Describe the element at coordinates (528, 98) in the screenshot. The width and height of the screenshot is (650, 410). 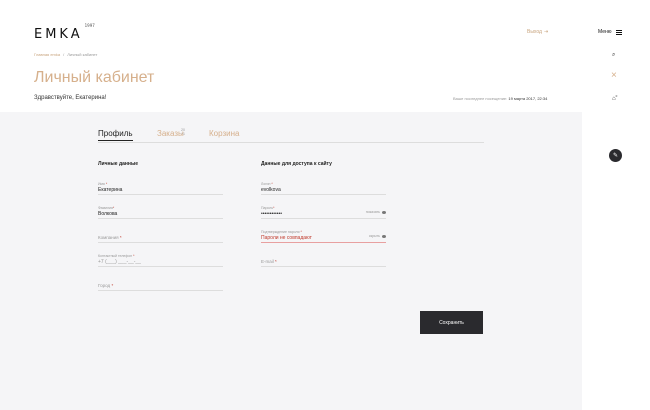
I see `last-visit-value: 19 марта 2017, 22:34` at that location.